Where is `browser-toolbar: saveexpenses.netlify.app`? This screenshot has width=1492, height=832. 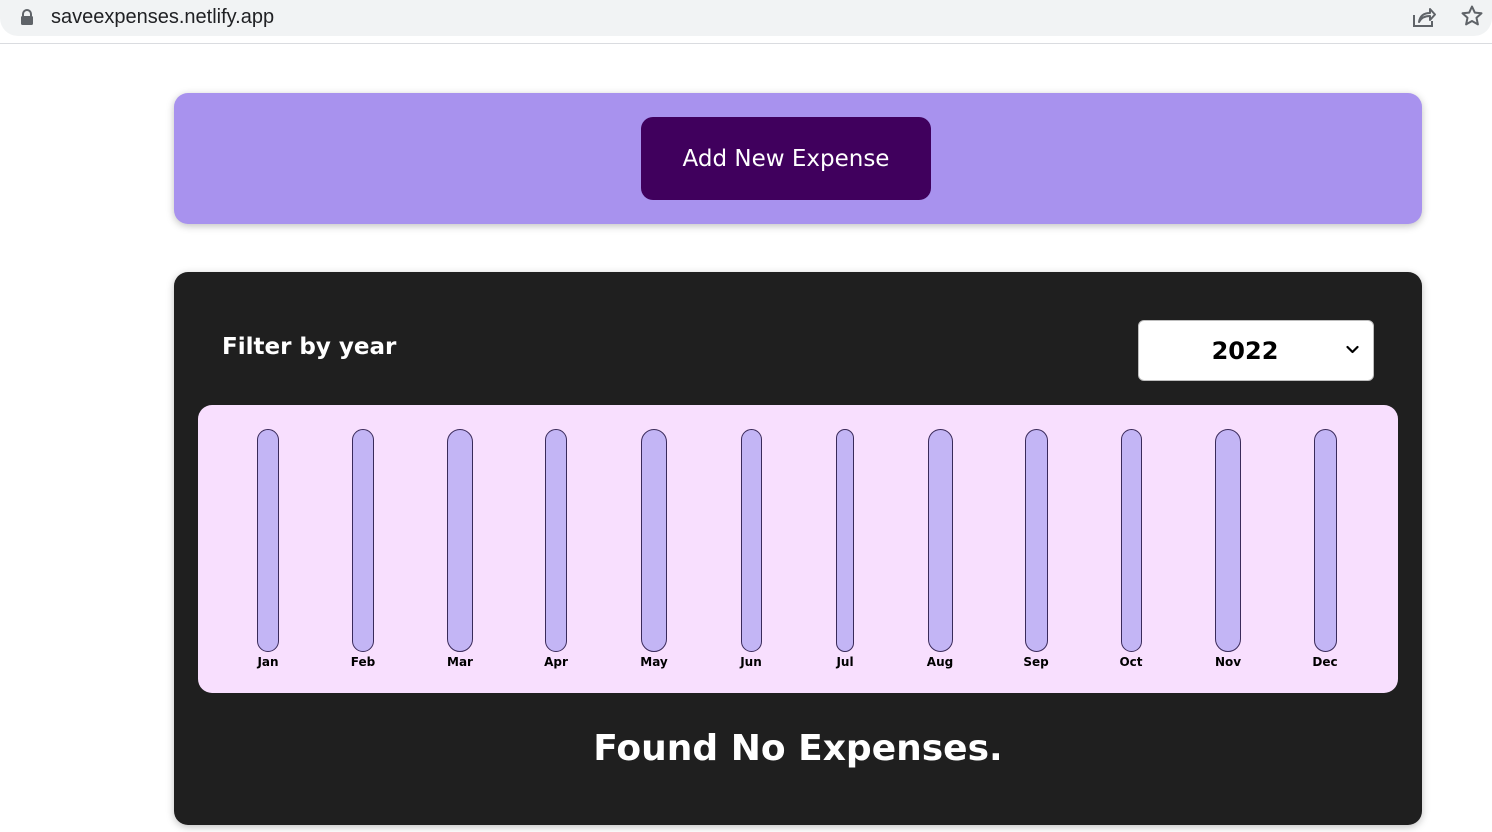 browser-toolbar: saveexpenses.netlify.app is located at coordinates (746, 22).